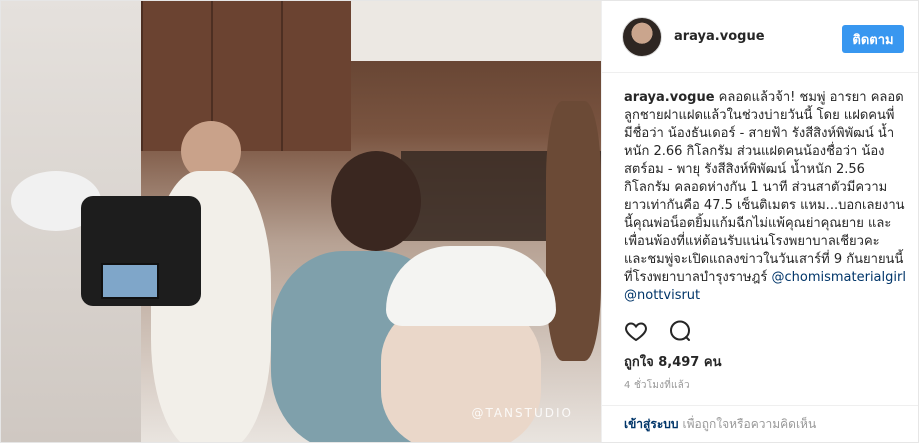  What do you see at coordinates (642, 36) in the screenshot?
I see `avatar` at bounding box center [642, 36].